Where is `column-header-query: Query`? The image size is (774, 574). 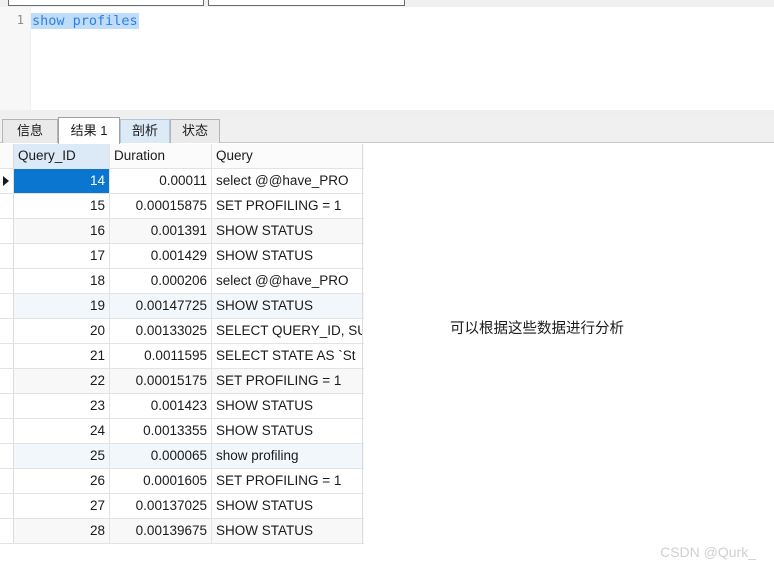
column-header-query: Query is located at coordinates (287, 156).